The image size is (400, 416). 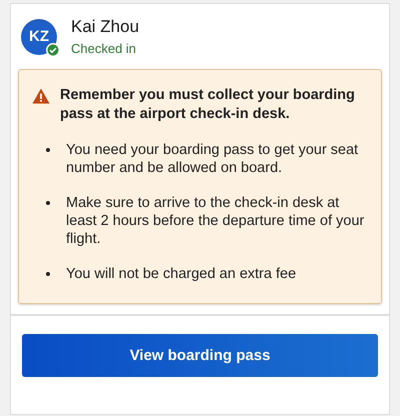 I want to click on warning-icon, so click(x=41, y=96).